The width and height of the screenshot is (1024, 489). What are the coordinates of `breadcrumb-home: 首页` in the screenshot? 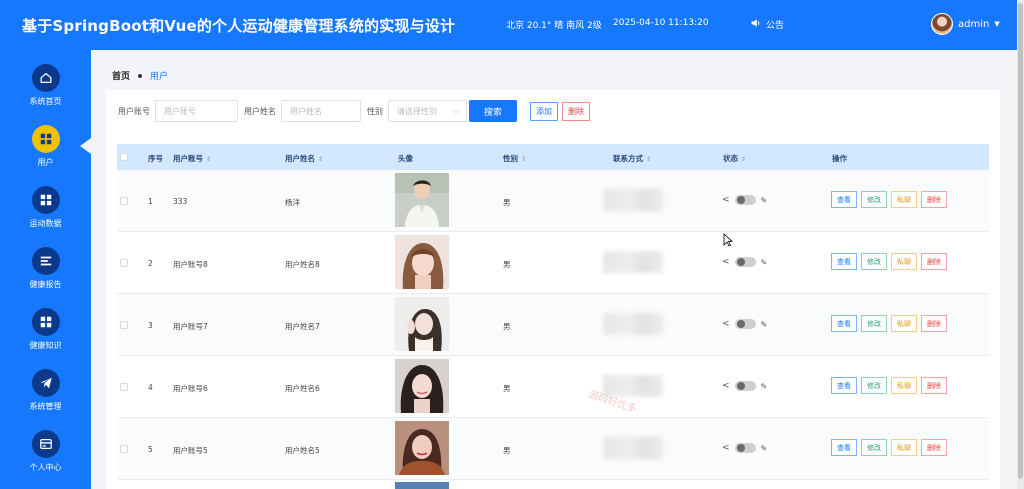 It's located at (121, 75).